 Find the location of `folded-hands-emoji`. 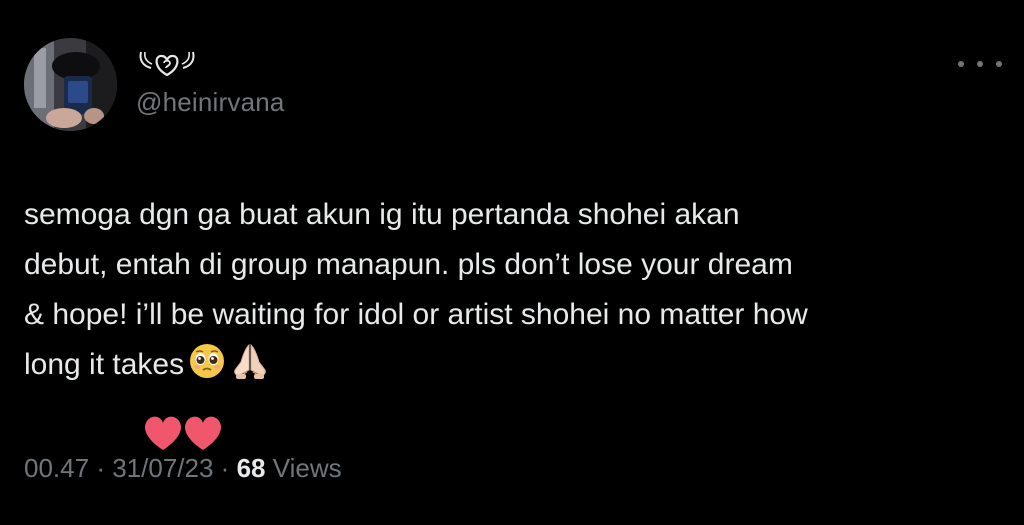

folded-hands-emoji is located at coordinates (250, 361).